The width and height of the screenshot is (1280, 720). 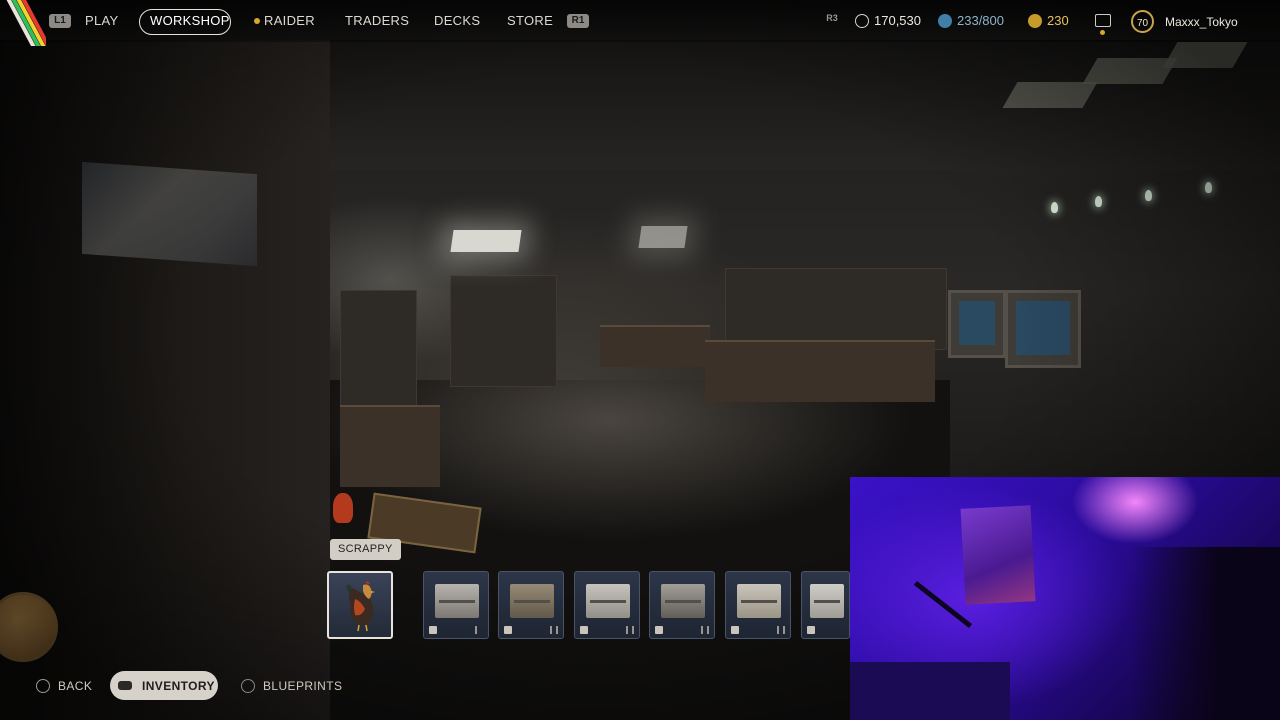 What do you see at coordinates (457, 20) in the screenshot?
I see `nav-decks: DECKS` at bounding box center [457, 20].